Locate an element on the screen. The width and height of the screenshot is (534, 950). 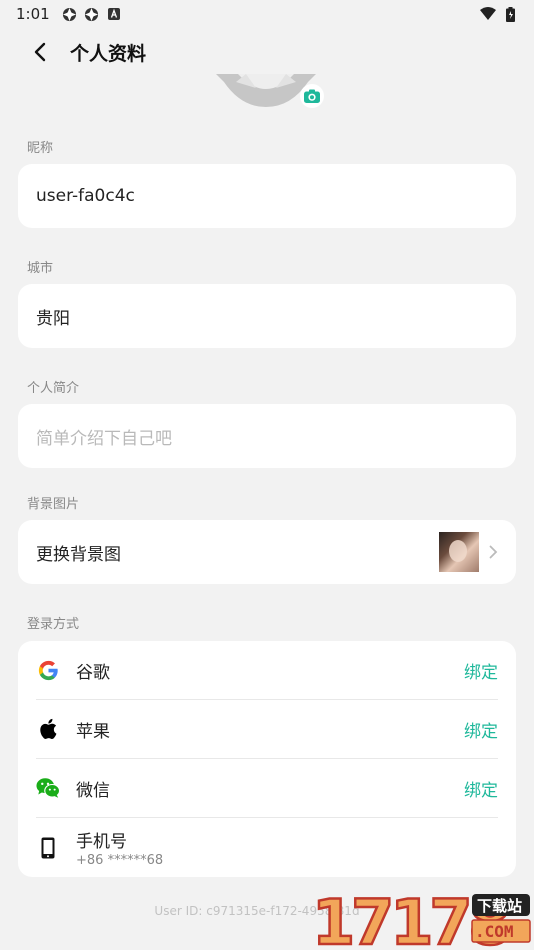
avatar is located at coordinates (270, 92).